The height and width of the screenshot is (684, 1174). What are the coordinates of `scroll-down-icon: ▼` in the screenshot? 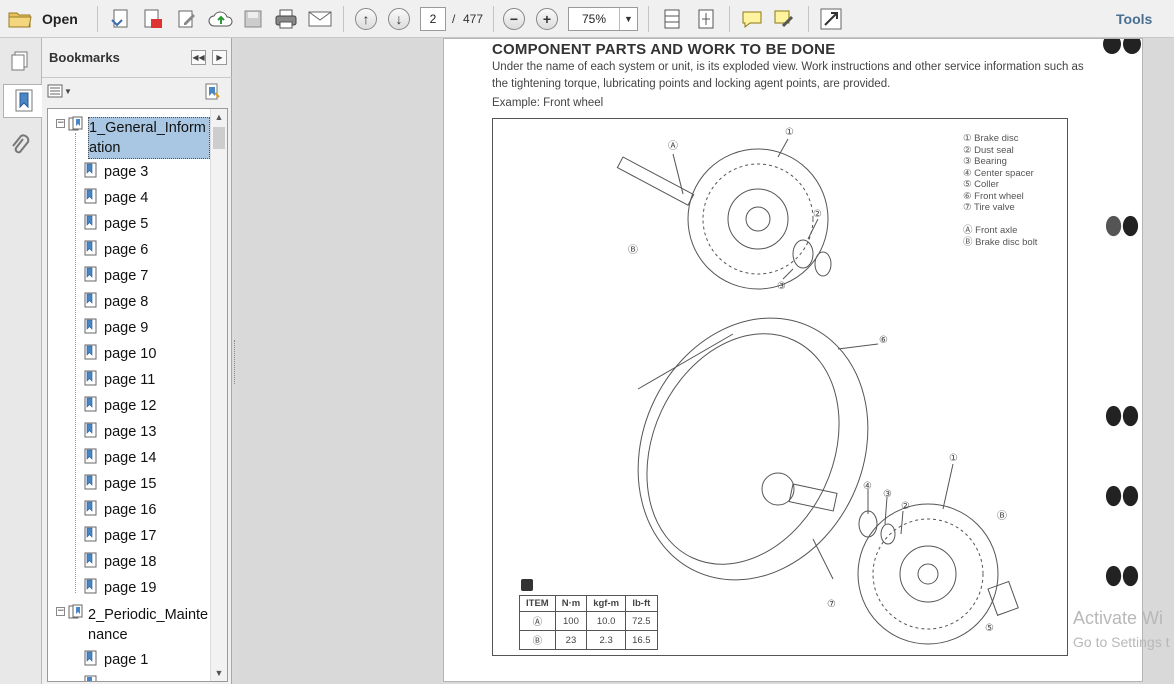 It's located at (219, 673).